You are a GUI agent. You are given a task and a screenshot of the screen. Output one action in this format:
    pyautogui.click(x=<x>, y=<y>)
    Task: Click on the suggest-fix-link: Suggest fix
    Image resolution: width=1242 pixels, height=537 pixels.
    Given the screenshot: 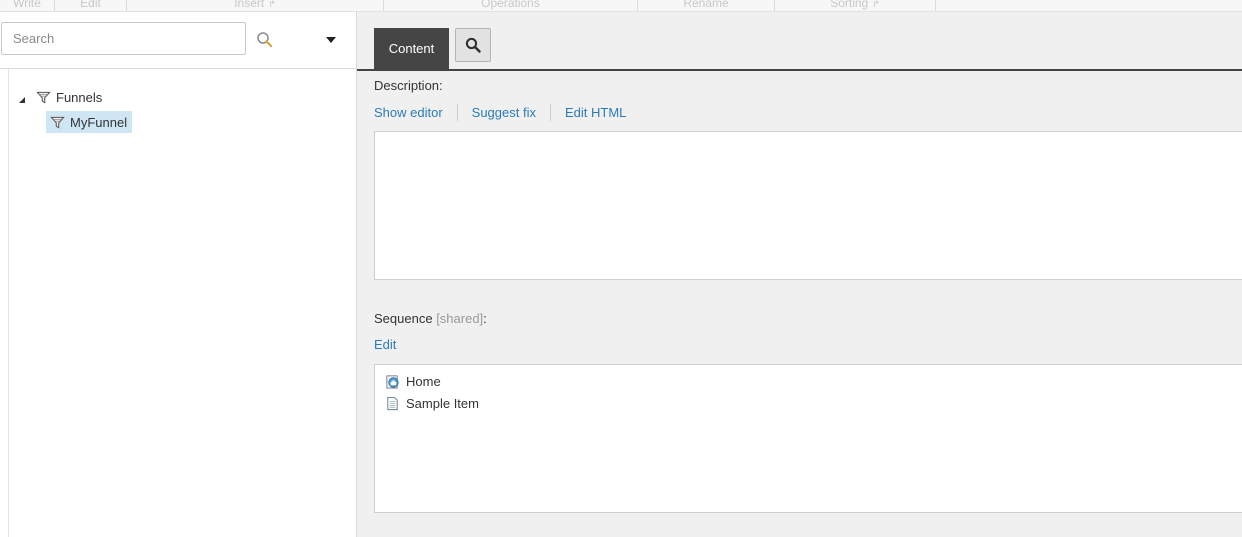 What is the action you would take?
    pyautogui.click(x=504, y=112)
    